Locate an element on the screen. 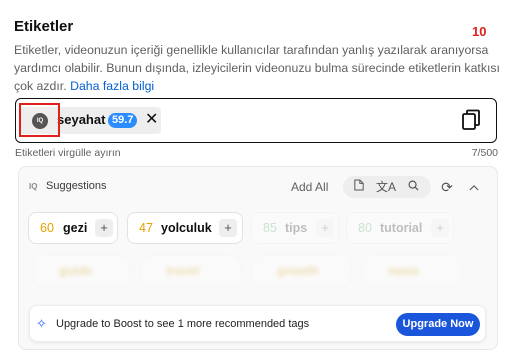 The height and width of the screenshot is (364, 514). document-icon is located at coordinates (359, 187).